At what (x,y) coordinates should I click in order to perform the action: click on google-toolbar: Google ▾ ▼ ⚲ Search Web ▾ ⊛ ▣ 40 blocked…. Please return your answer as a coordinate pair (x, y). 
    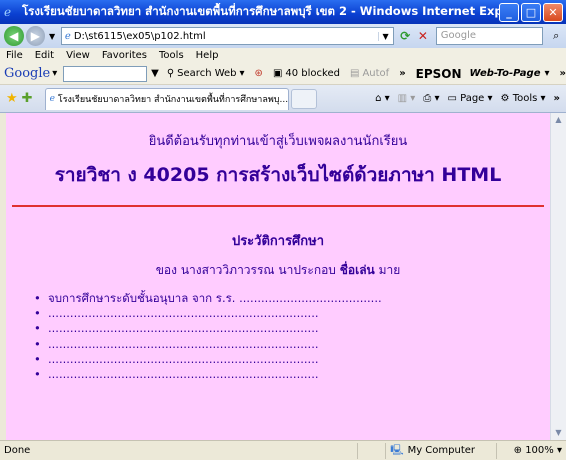
    Looking at the image, I should click on (283, 74).